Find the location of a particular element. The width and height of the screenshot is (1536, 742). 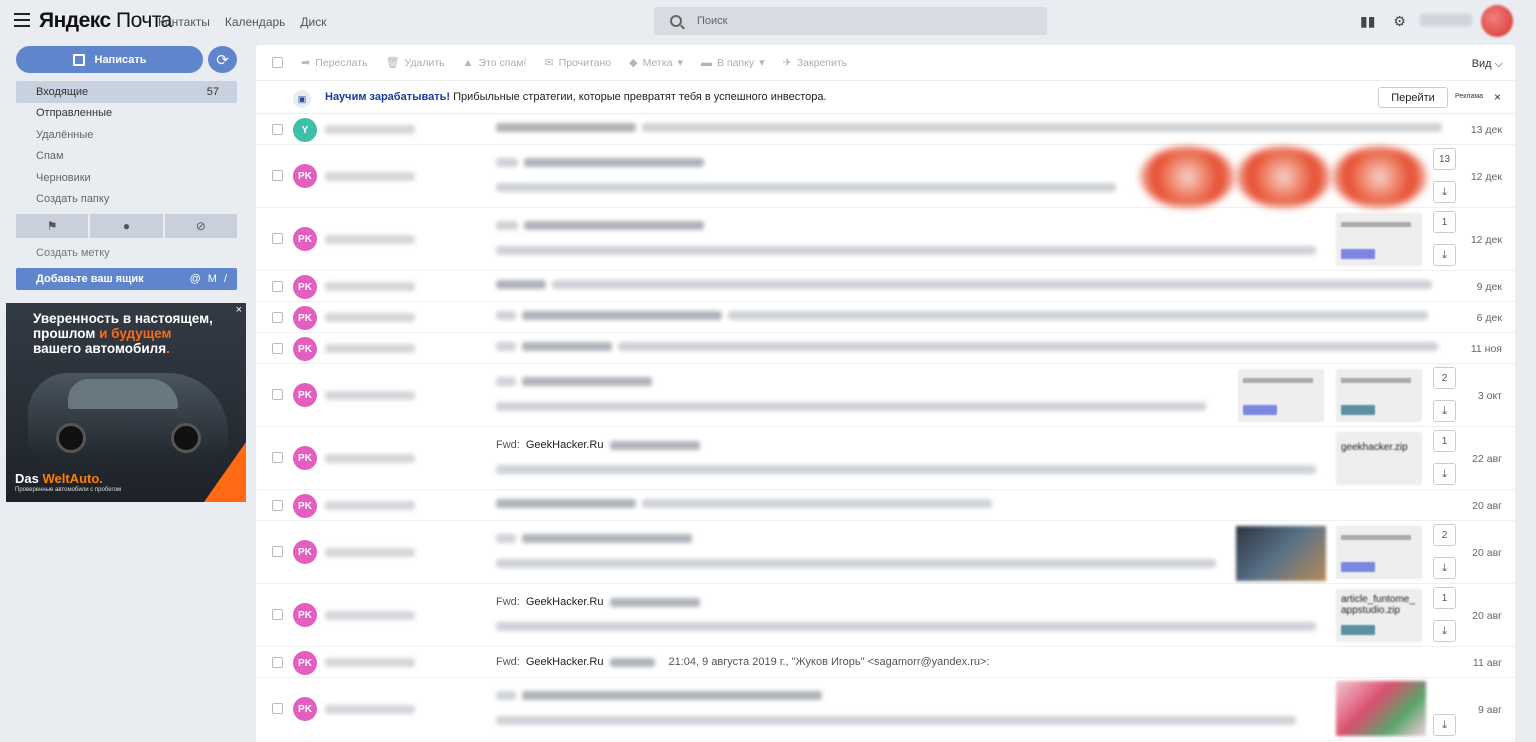

list-item: PK 6 дек is located at coordinates (885, 317).